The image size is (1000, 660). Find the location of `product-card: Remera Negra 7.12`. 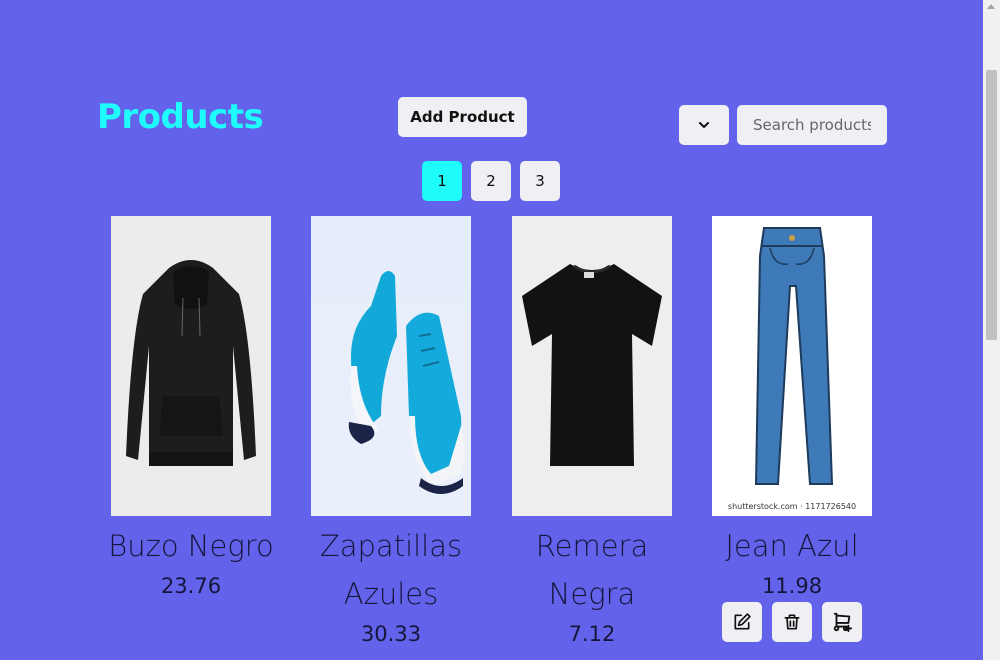

product-card: Remera Negra 7.12 is located at coordinates (592, 431).